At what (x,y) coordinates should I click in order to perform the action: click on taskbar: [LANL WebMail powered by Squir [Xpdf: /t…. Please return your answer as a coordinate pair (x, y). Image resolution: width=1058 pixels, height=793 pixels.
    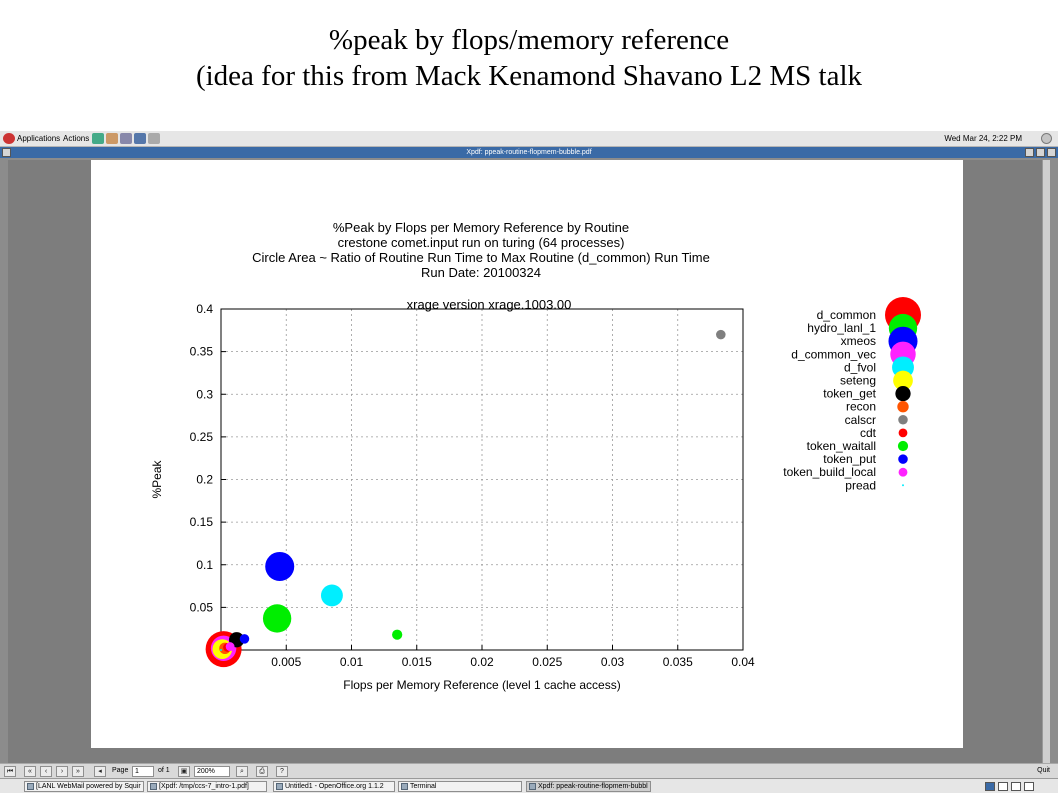
    Looking at the image, I should click on (529, 785).